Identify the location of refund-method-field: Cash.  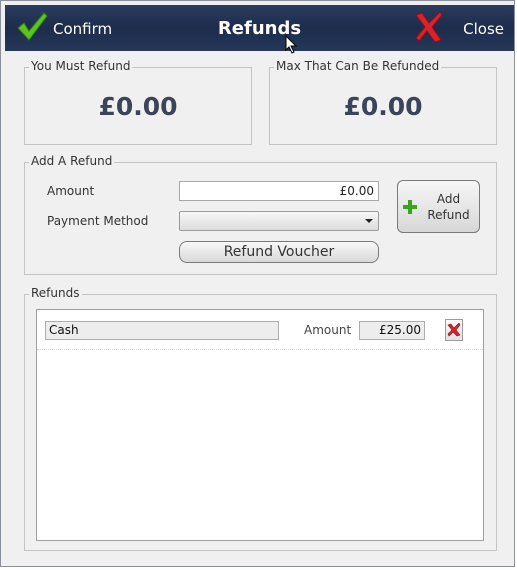
(162, 330).